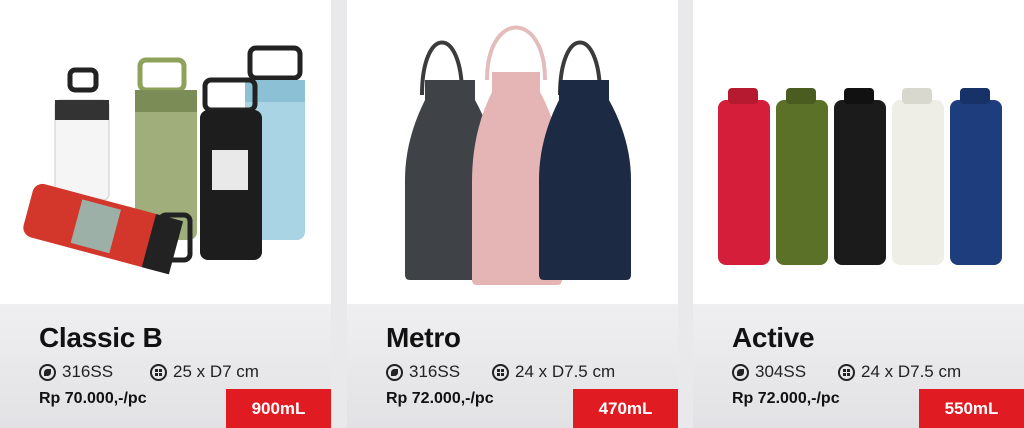  I want to click on product-name: Active, so click(773, 337).